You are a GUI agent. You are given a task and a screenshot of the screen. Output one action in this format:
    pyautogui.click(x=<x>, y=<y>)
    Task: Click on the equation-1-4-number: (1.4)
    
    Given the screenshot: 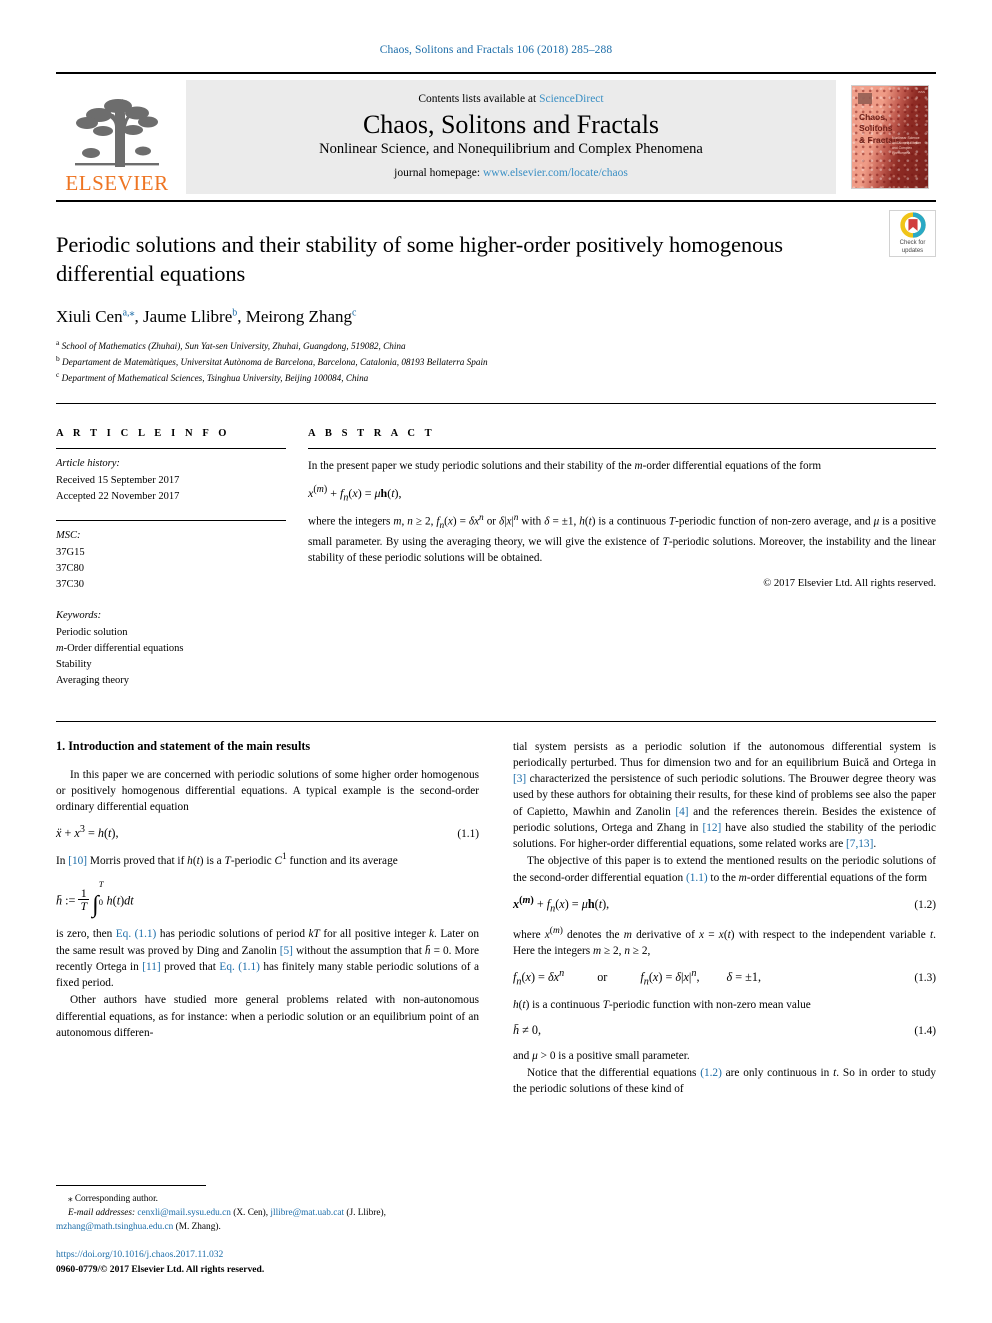 What is the action you would take?
    pyautogui.click(x=925, y=1030)
    